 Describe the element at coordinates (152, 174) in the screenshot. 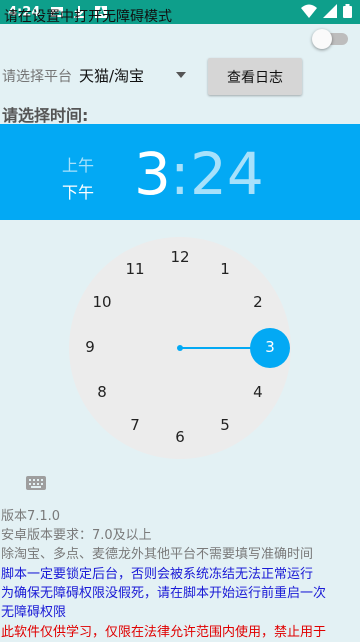

I see `hour-display: 3` at that location.